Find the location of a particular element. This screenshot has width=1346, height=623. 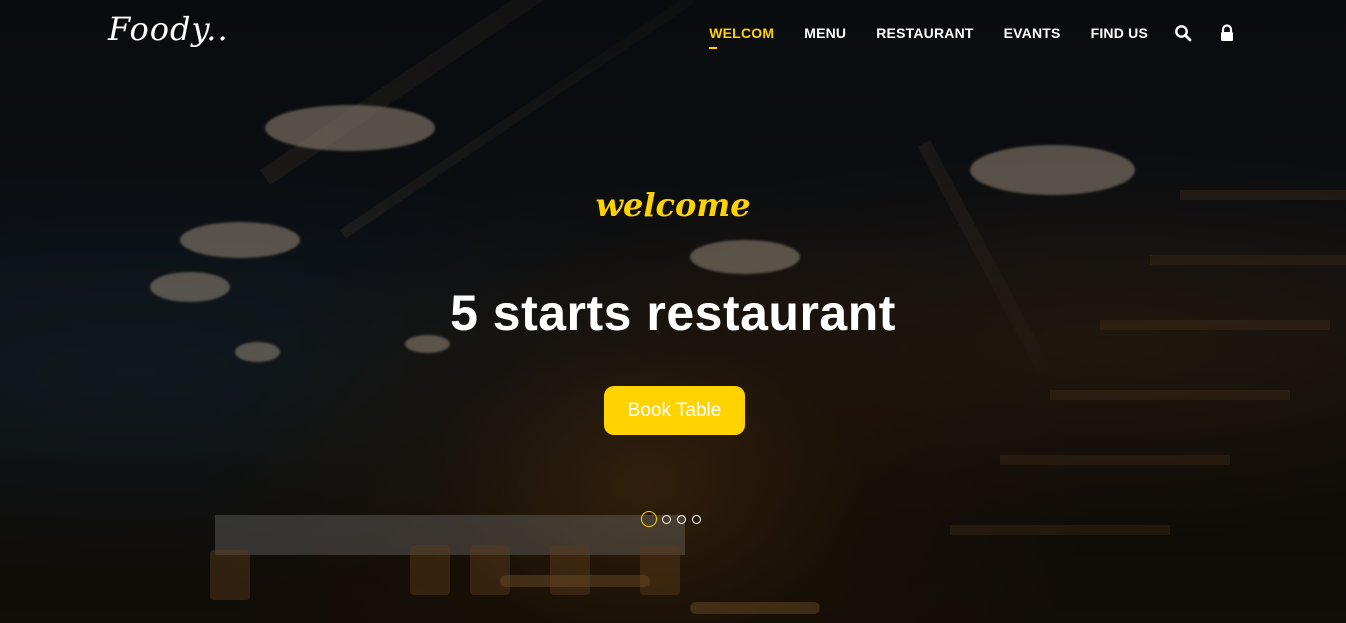

nav-item-welcom: WELCOM is located at coordinates (741, 37).